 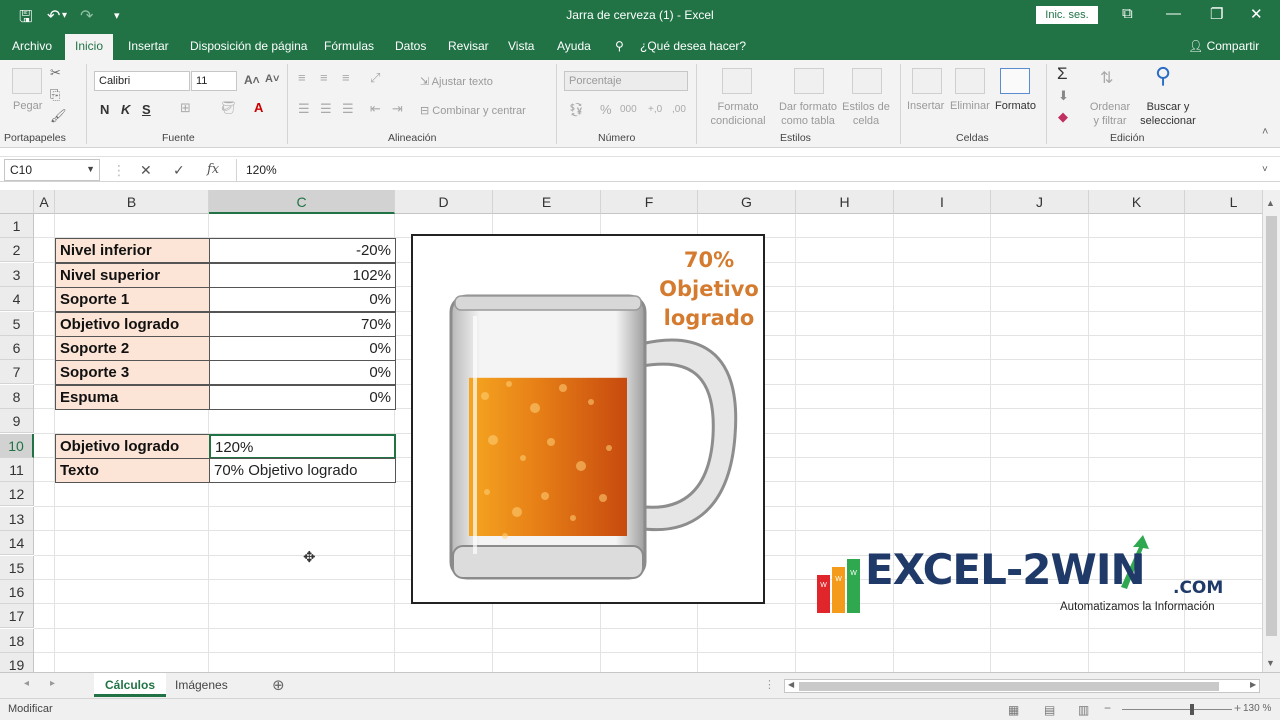 What do you see at coordinates (756, 170) in the screenshot?
I see `formula-input: 120%` at bounding box center [756, 170].